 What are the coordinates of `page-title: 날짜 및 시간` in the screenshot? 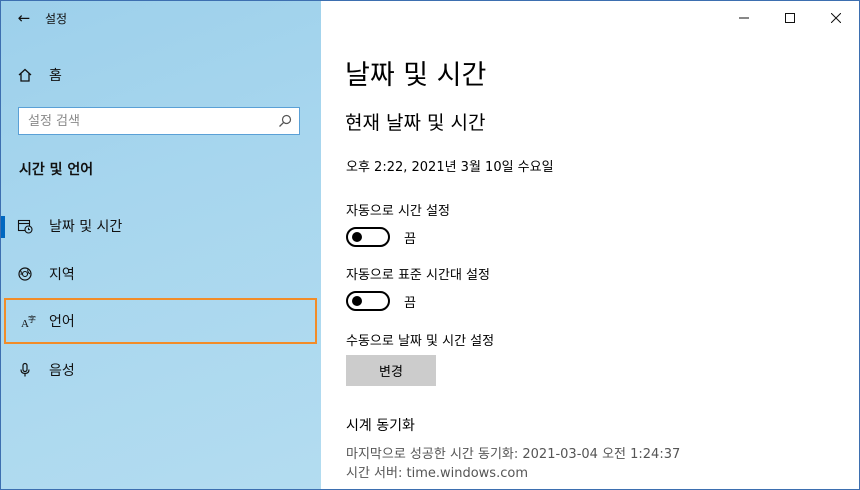 It's located at (416, 75).